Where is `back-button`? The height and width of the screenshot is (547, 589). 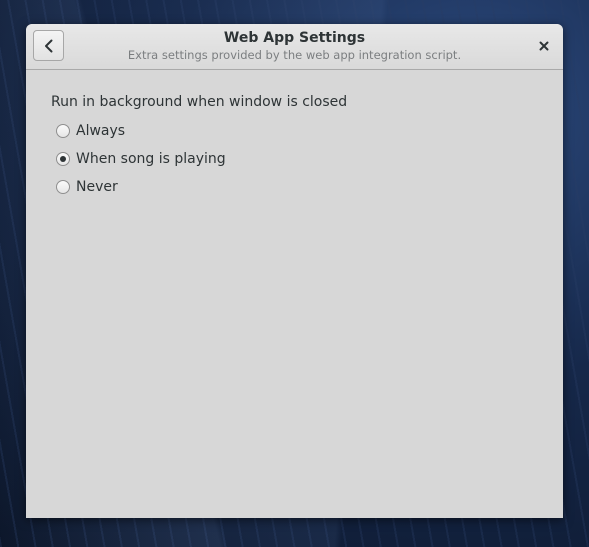 back-button is located at coordinates (48, 45).